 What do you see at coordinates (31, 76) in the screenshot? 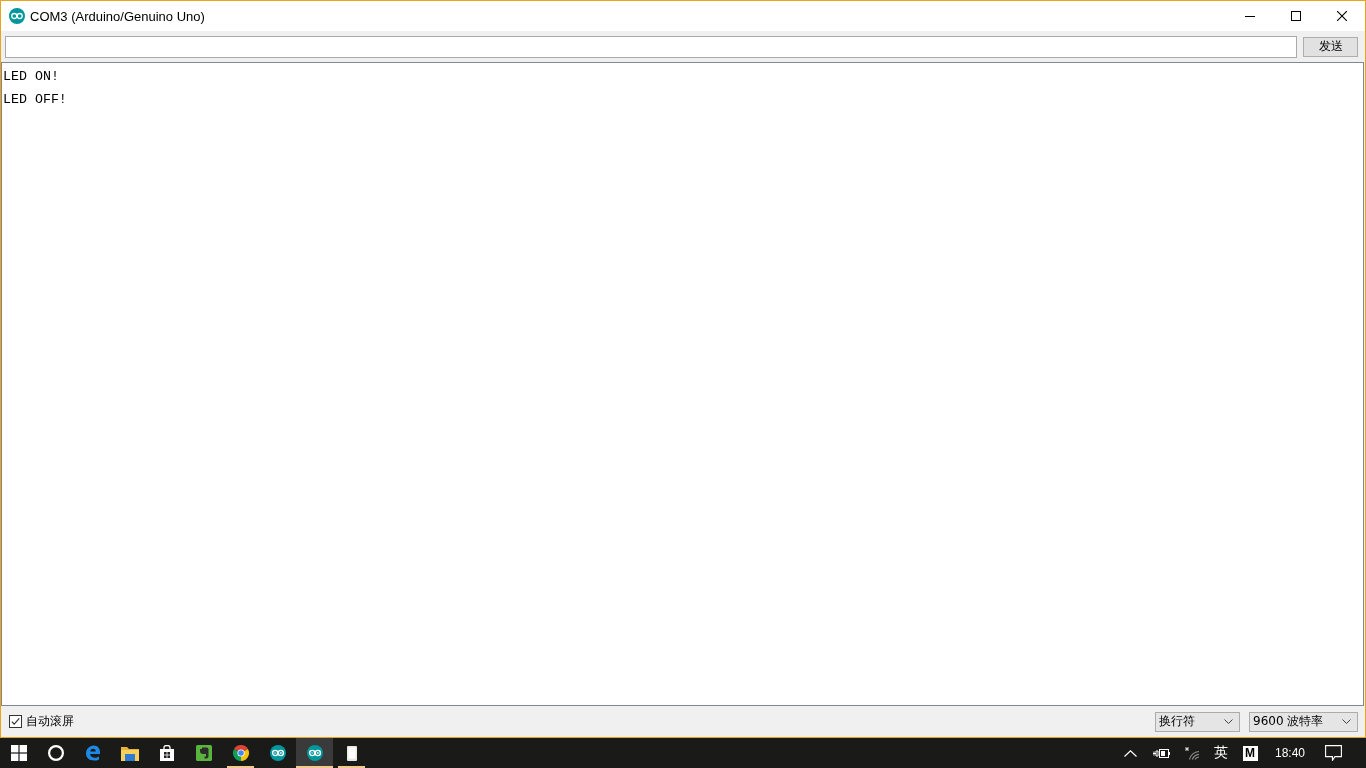
I see `output-line: LED ON!` at bounding box center [31, 76].